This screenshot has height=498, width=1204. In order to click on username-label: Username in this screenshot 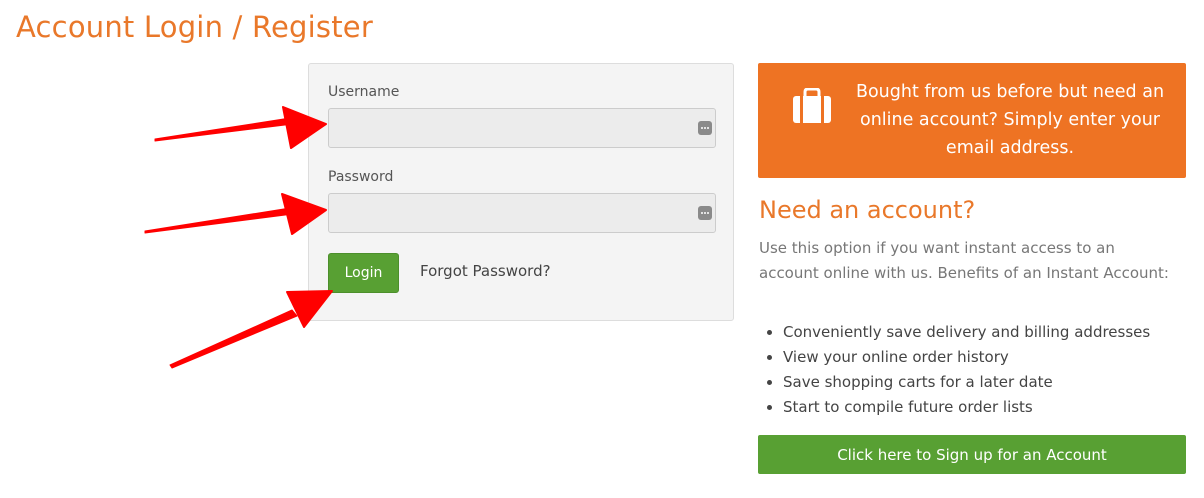, I will do `click(364, 92)`.